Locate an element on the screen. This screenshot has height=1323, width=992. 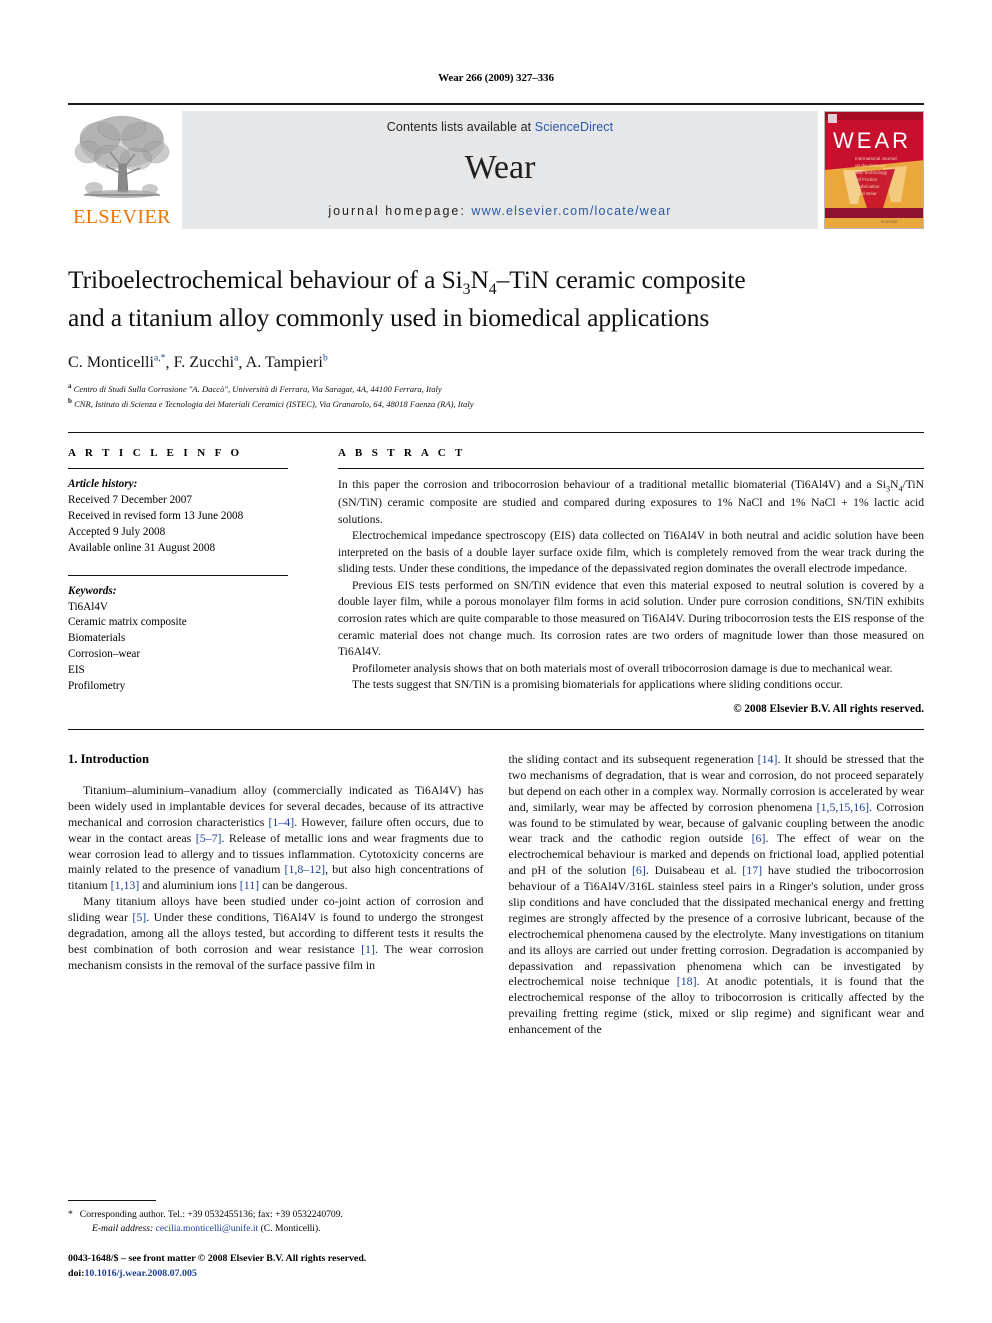
contents-prefix: Contents lists available at is located at coordinates (460, 127).